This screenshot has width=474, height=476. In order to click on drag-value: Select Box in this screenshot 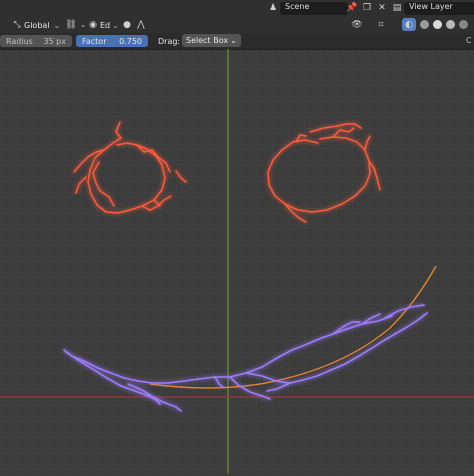, I will do `click(207, 40)`.